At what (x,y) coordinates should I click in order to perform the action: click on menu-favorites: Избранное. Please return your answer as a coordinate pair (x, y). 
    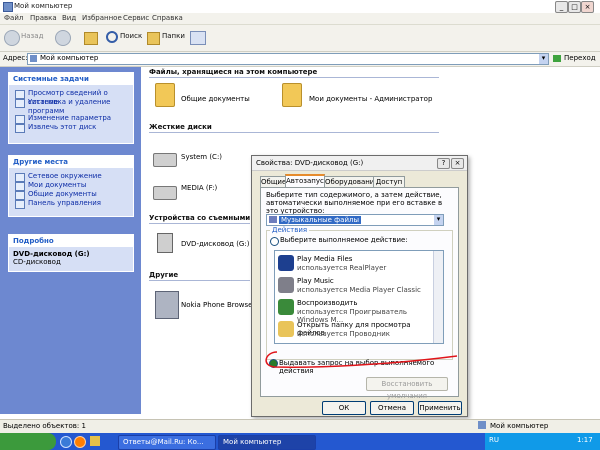
    Looking at the image, I should click on (102, 18).